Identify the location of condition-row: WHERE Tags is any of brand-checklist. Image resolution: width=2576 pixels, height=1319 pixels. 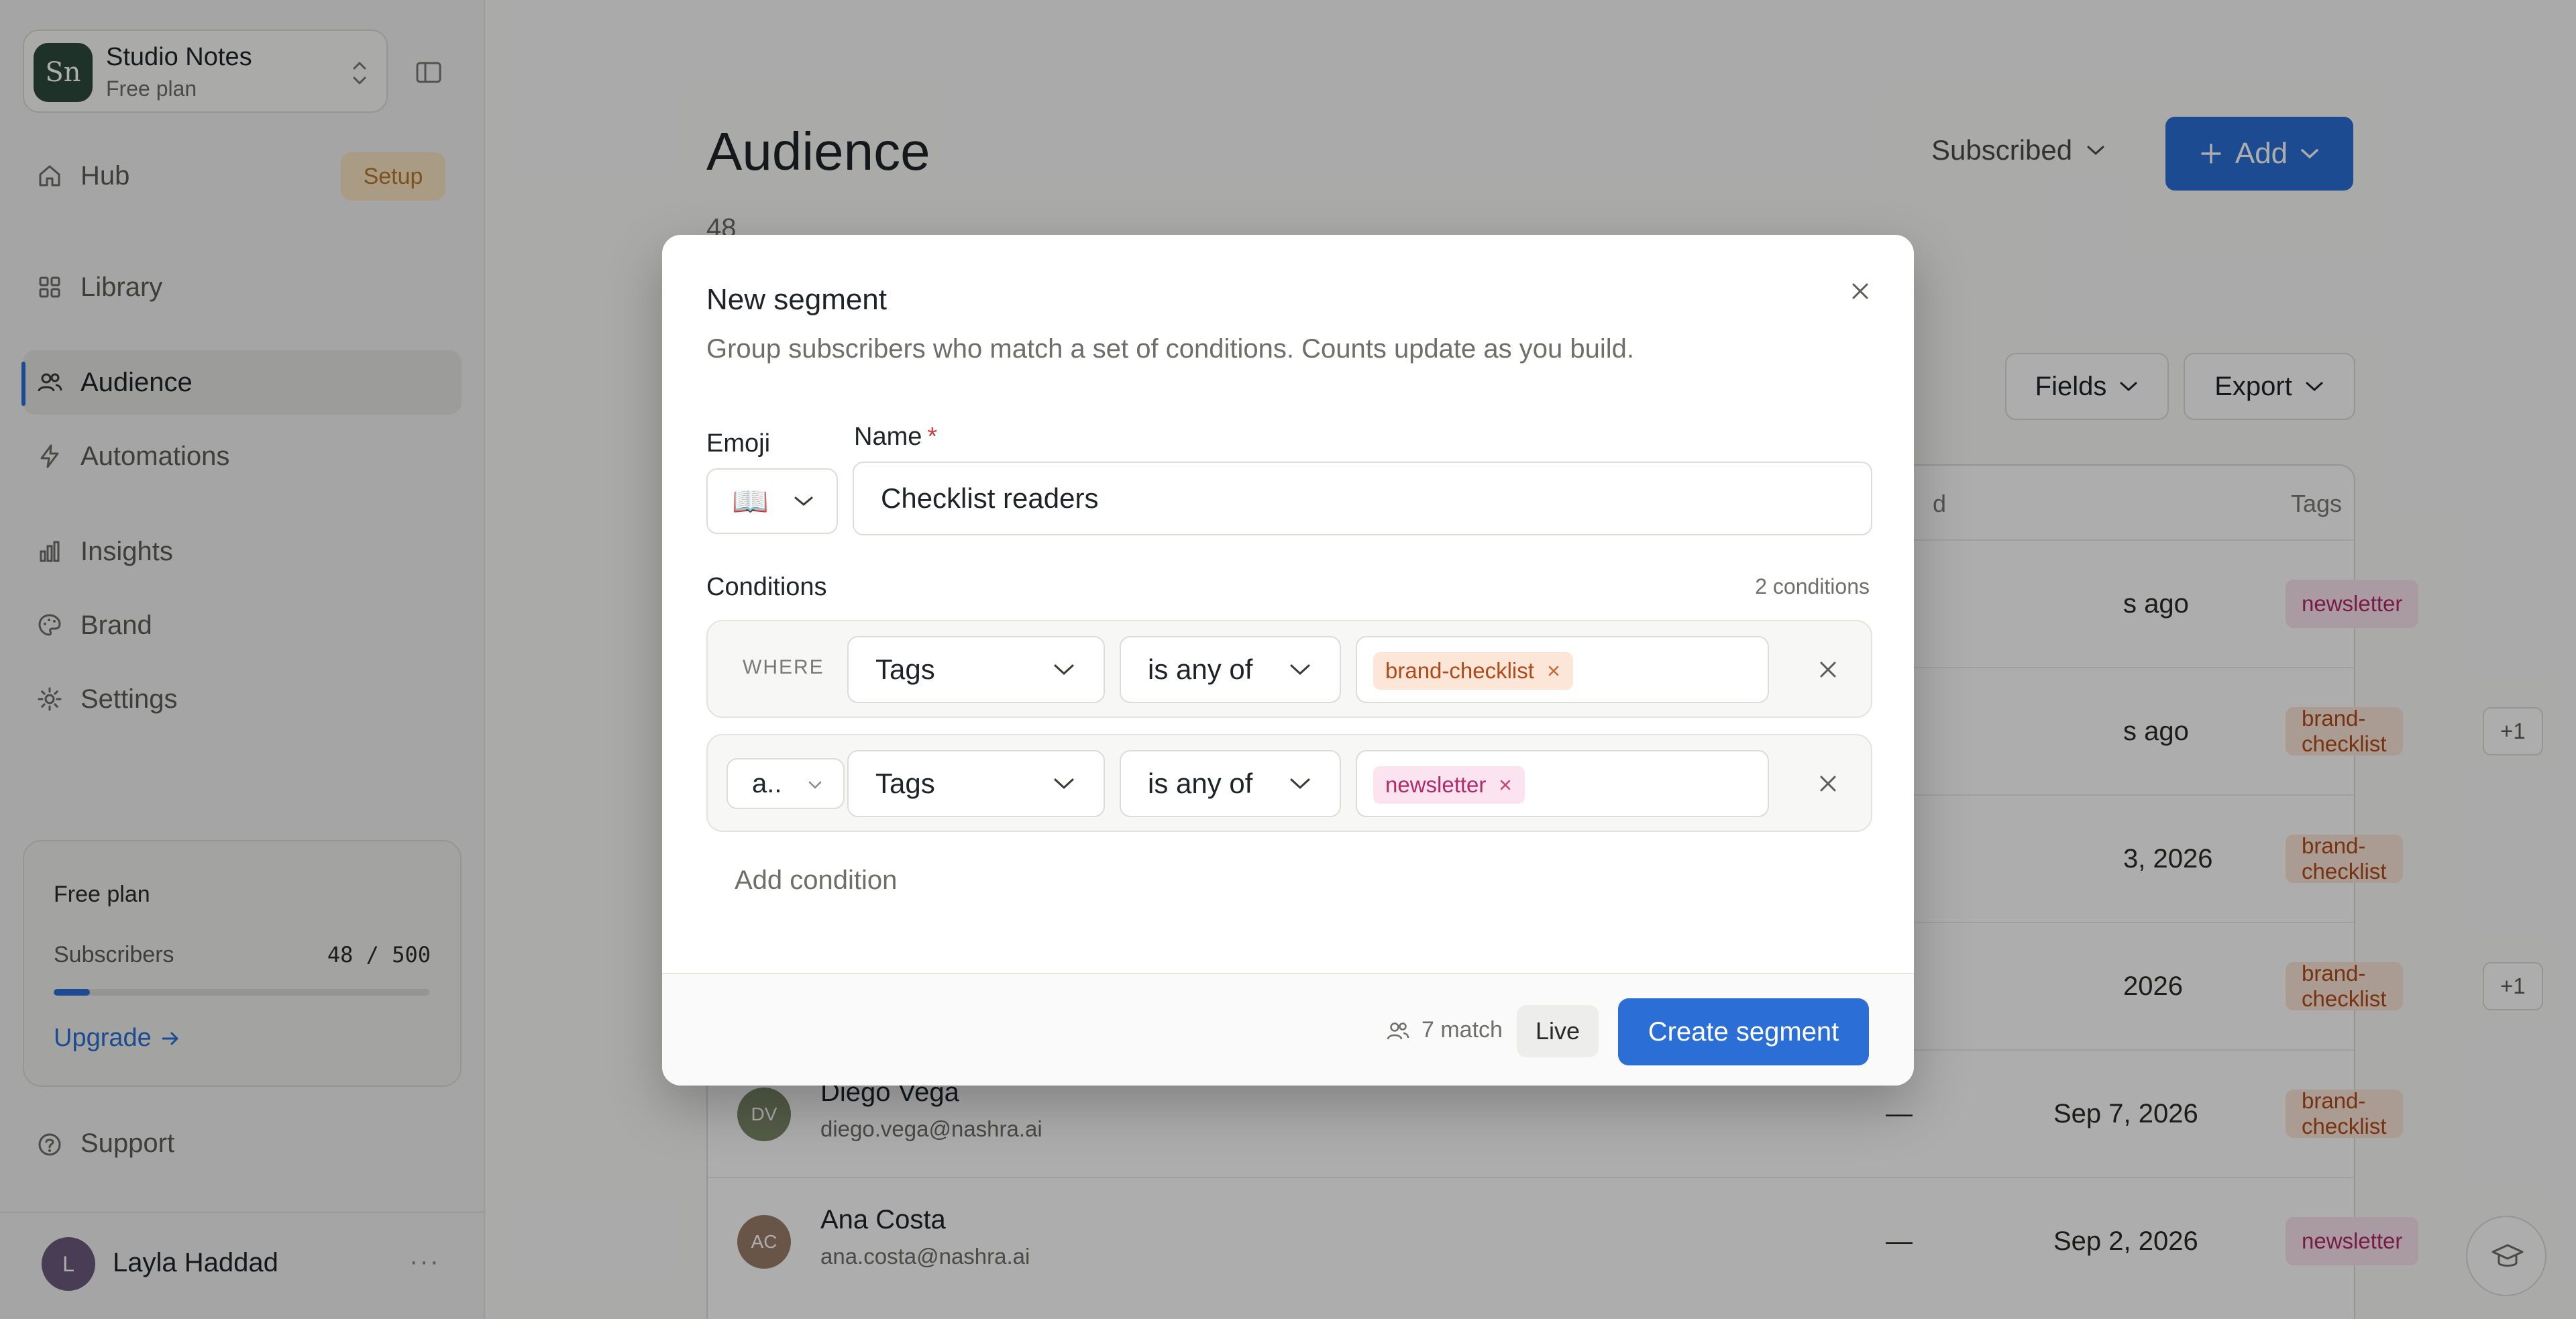
(1289, 669).